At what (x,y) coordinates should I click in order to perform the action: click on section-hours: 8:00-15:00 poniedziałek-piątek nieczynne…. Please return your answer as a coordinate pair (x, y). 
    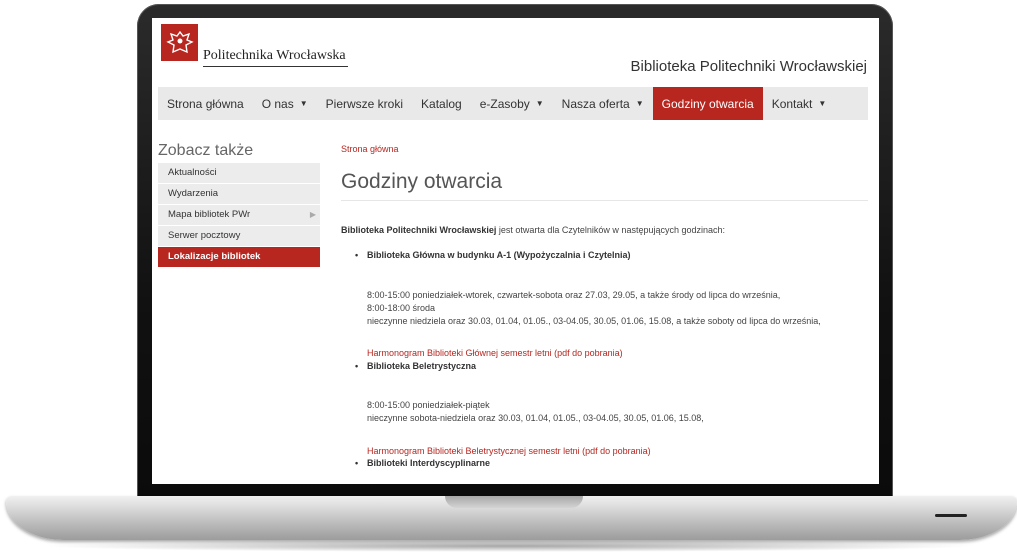
    Looking at the image, I should click on (610, 412).